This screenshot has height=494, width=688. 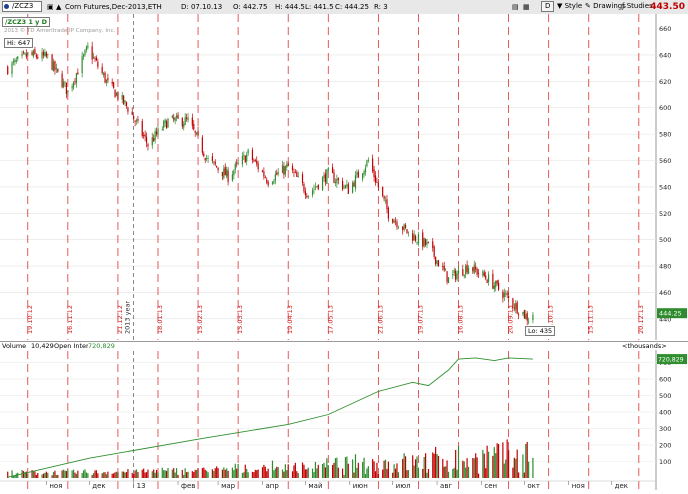 I want to click on drawings-button: ✎ Drawings, so click(x=605, y=6).